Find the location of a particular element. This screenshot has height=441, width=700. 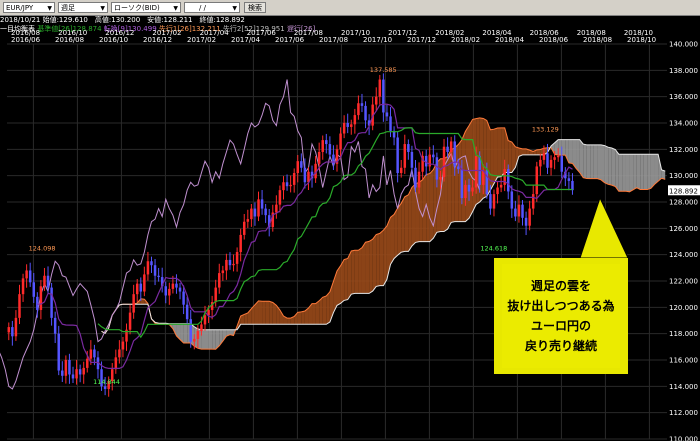

y-tick-label: 128.000 is located at coordinates (683, 203).